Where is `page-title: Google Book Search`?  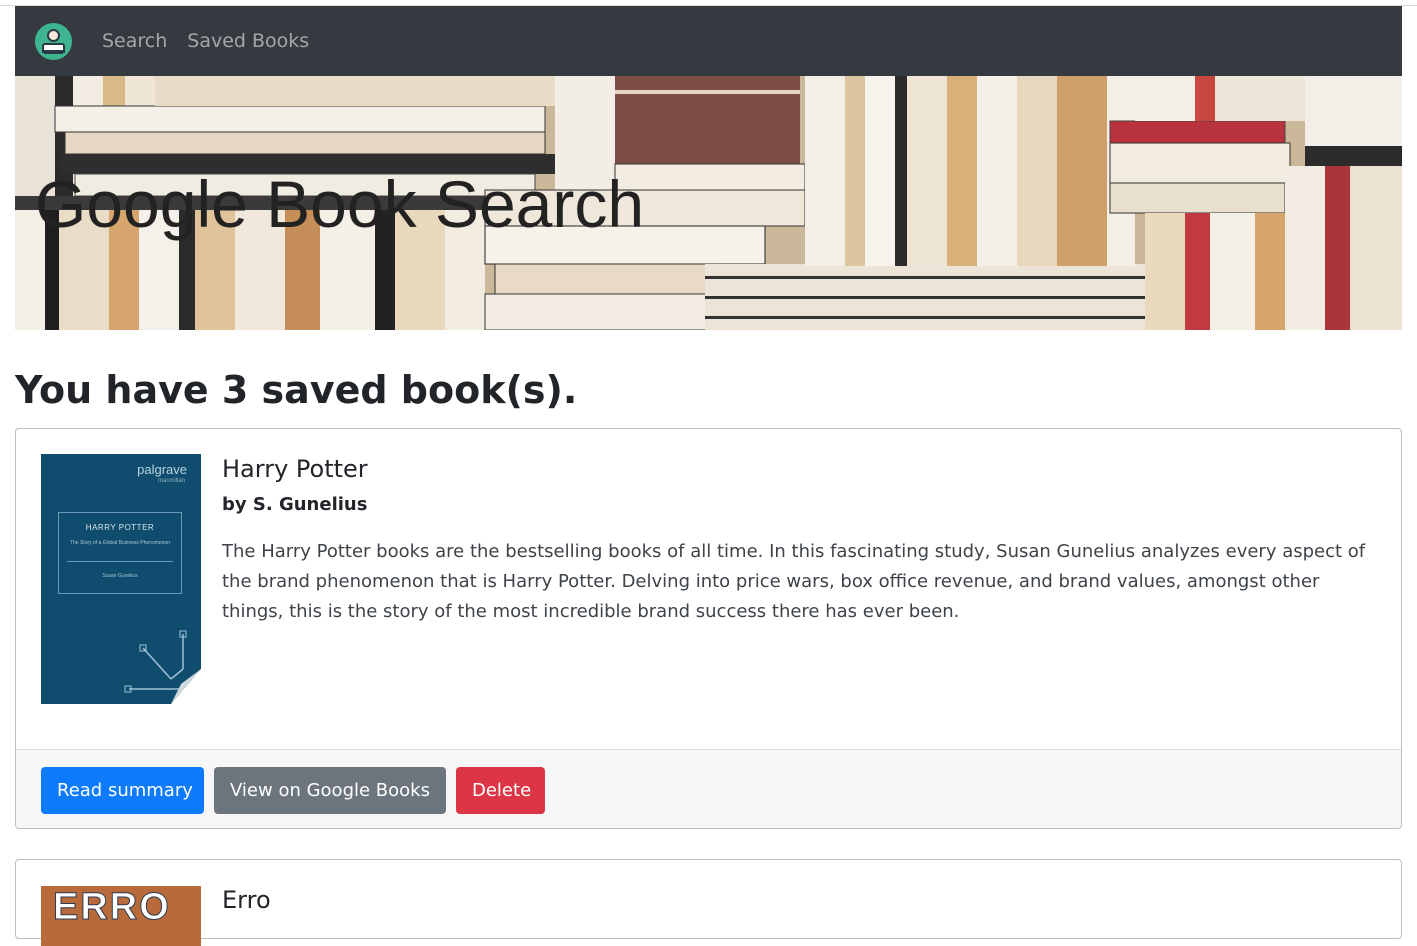
page-title: Google Book Search is located at coordinates (340, 204).